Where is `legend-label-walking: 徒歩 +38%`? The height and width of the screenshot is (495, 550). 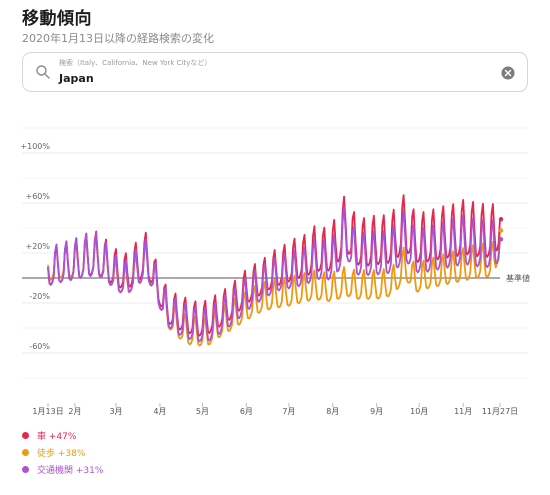 legend-label-walking: 徒歩 +38% is located at coordinates (61, 454).